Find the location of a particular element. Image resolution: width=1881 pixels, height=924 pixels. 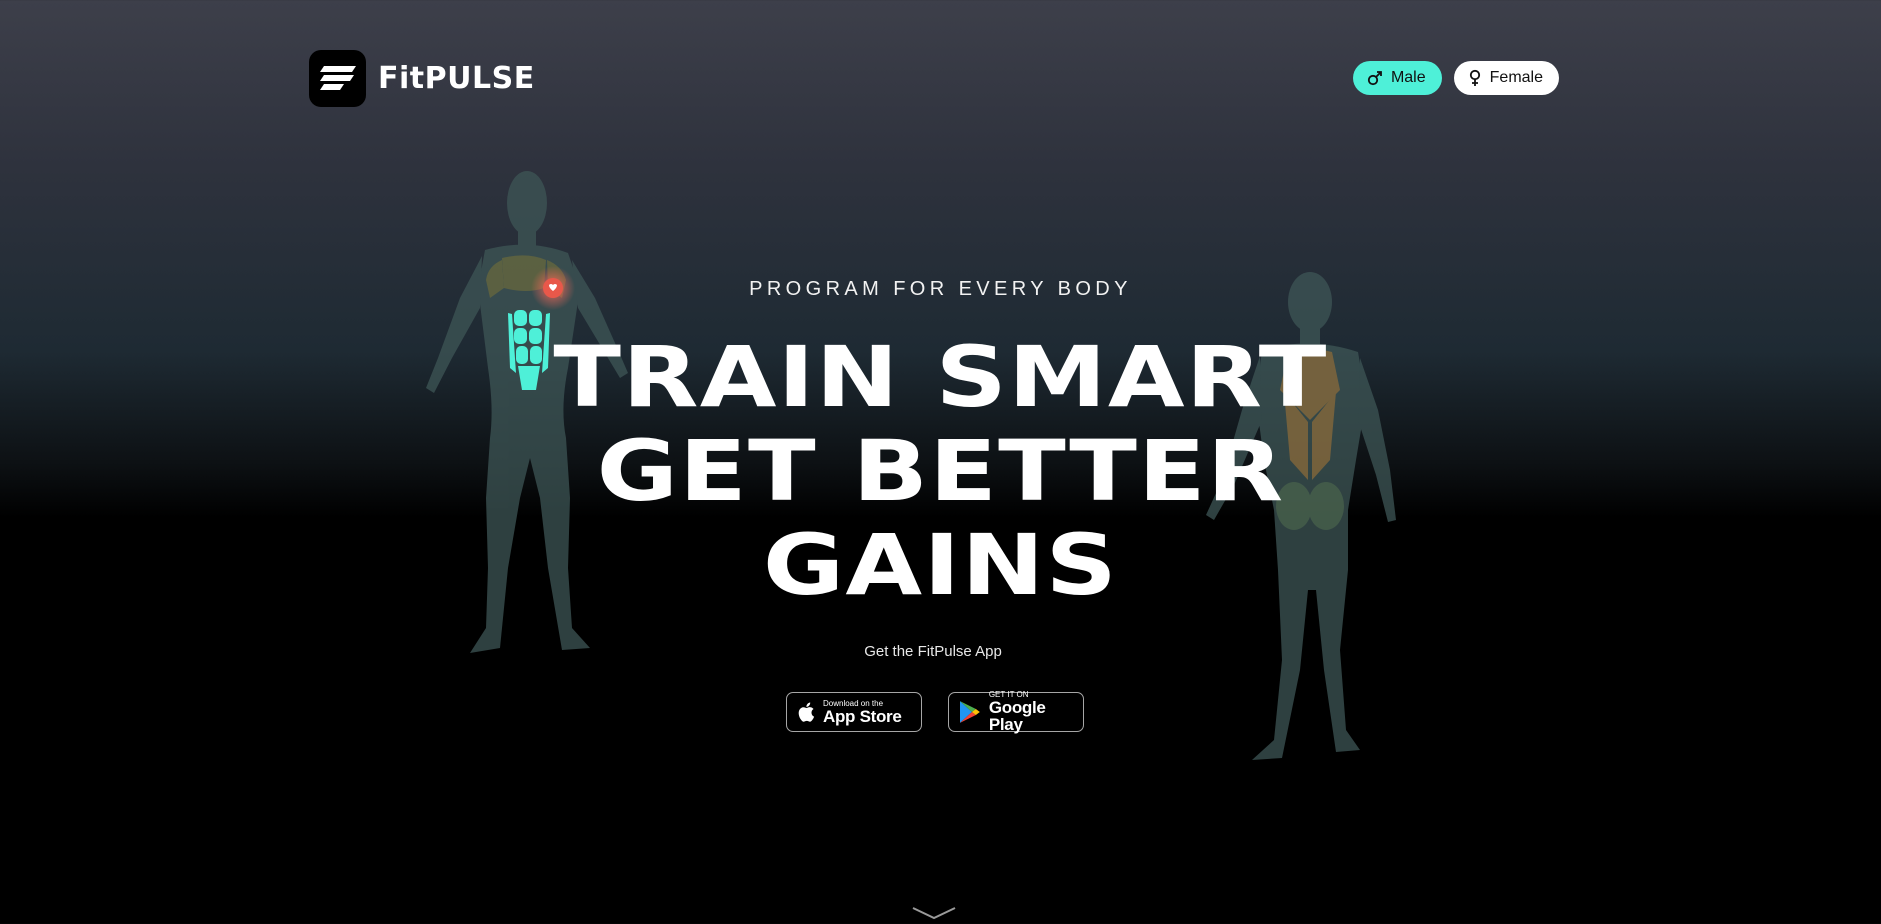

headline-line-3: GAINS is located at coordinates (940, 565).